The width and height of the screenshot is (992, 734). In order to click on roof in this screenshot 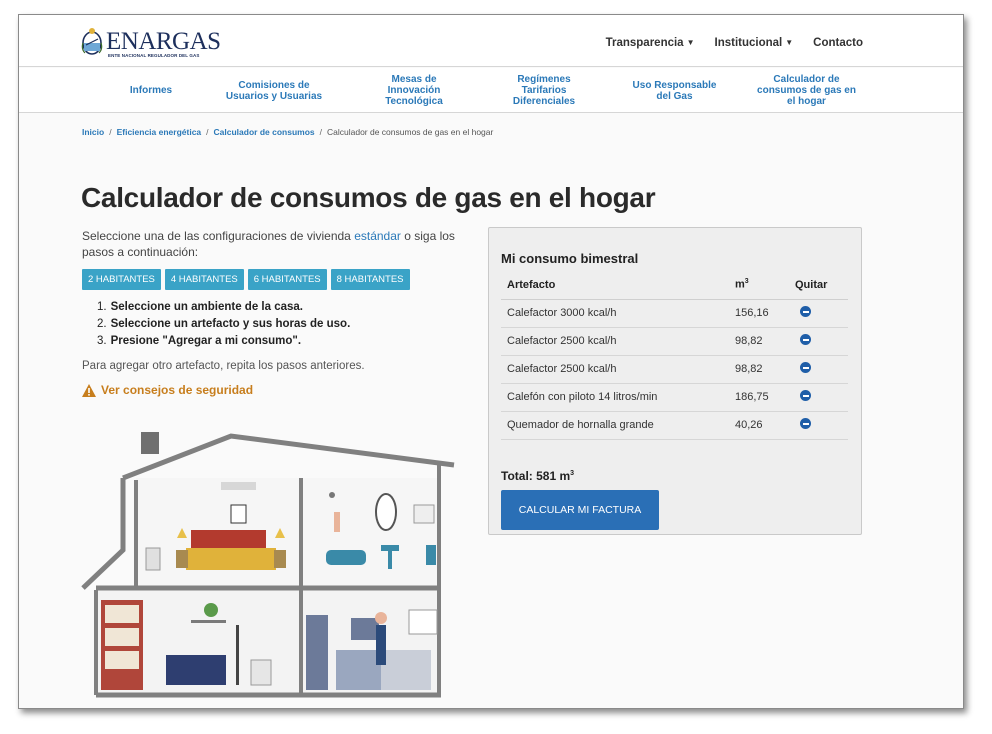, I will do `click(288, 457)`.